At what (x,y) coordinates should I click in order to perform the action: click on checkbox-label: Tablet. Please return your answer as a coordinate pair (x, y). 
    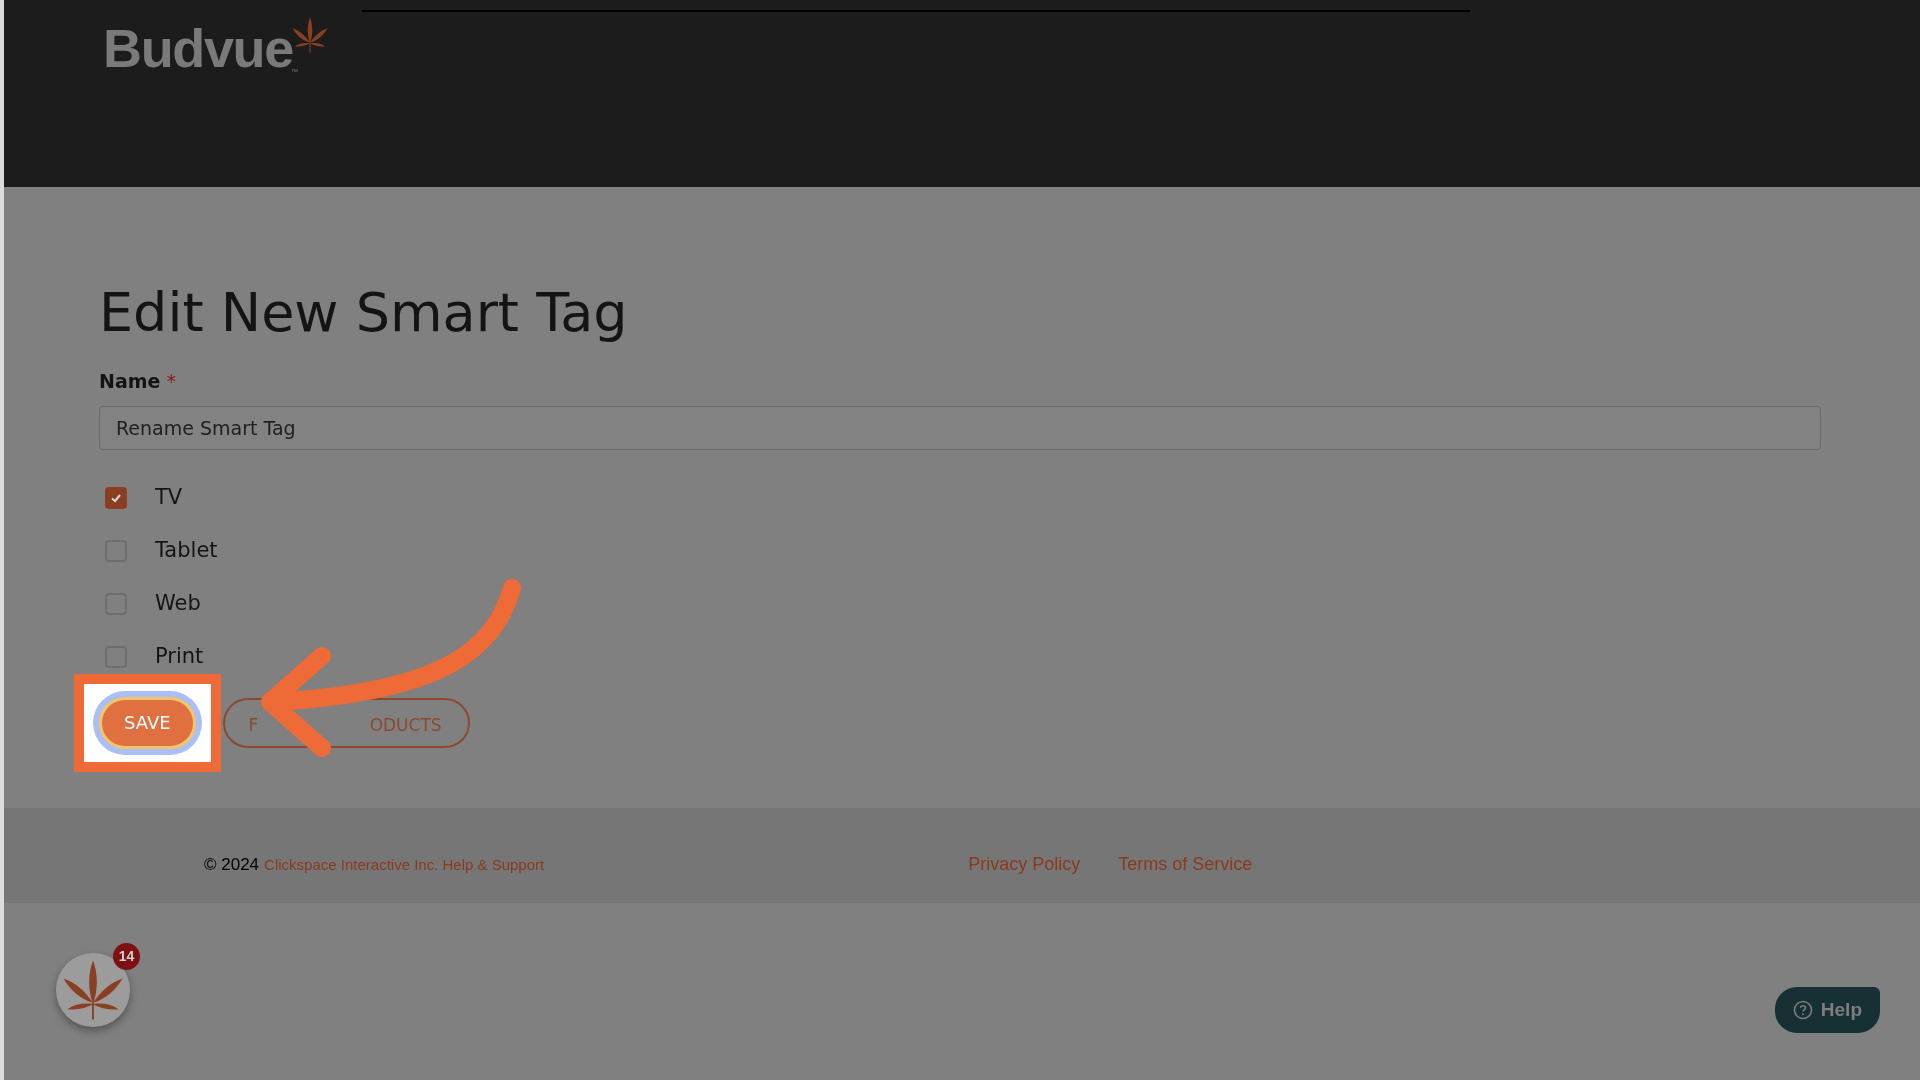
    Looking at the image, I should click on (186, 551).